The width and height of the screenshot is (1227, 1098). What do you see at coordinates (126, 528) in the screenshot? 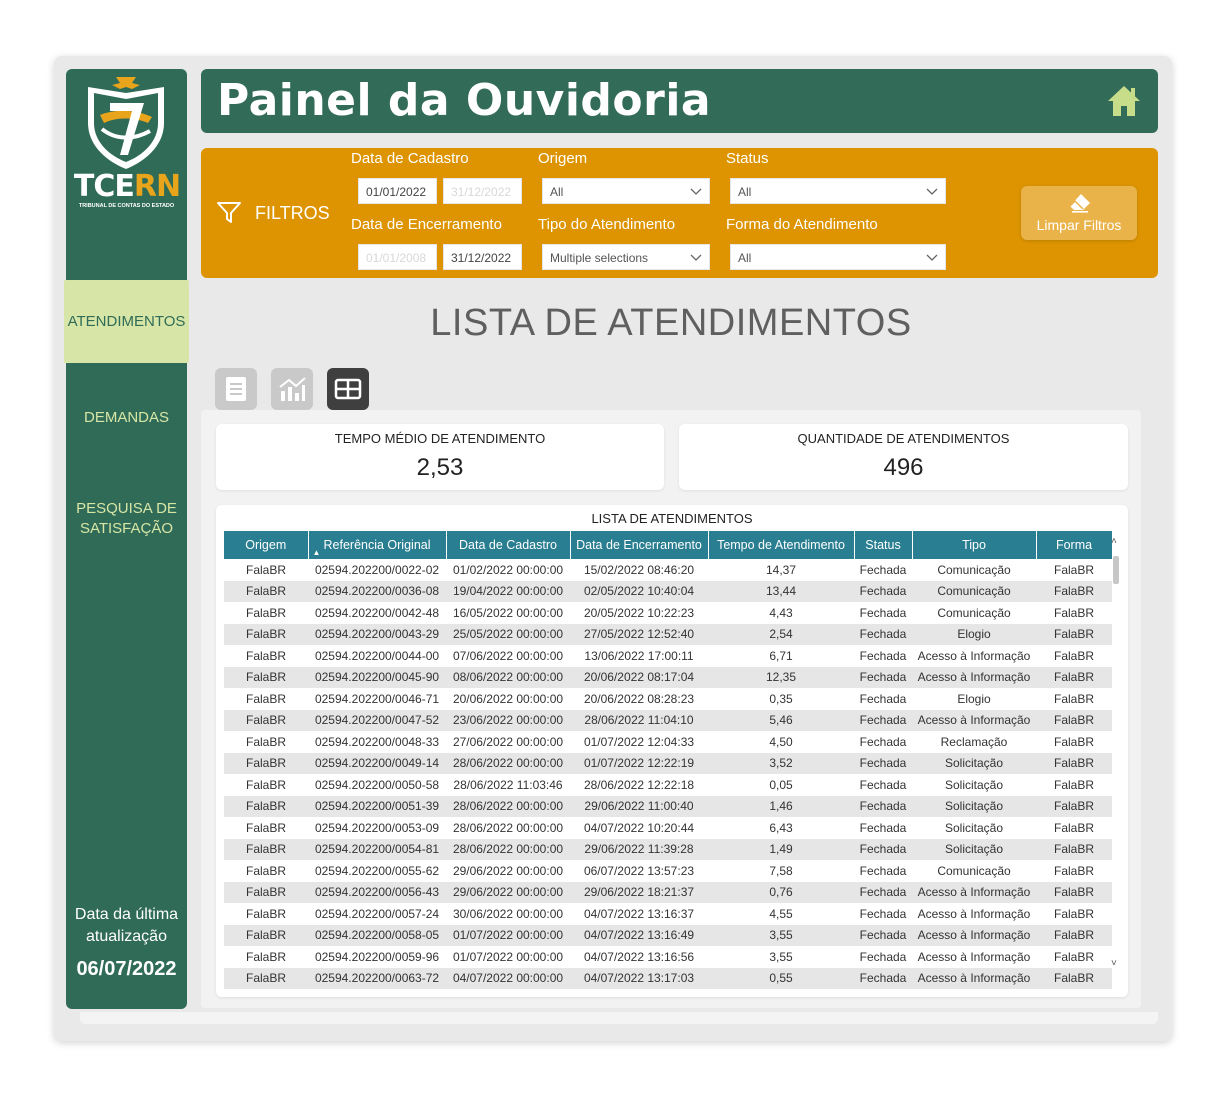
I see `nav-pesquisa-line2: SATISFAÇÃO` at bounding box center [126, 528].